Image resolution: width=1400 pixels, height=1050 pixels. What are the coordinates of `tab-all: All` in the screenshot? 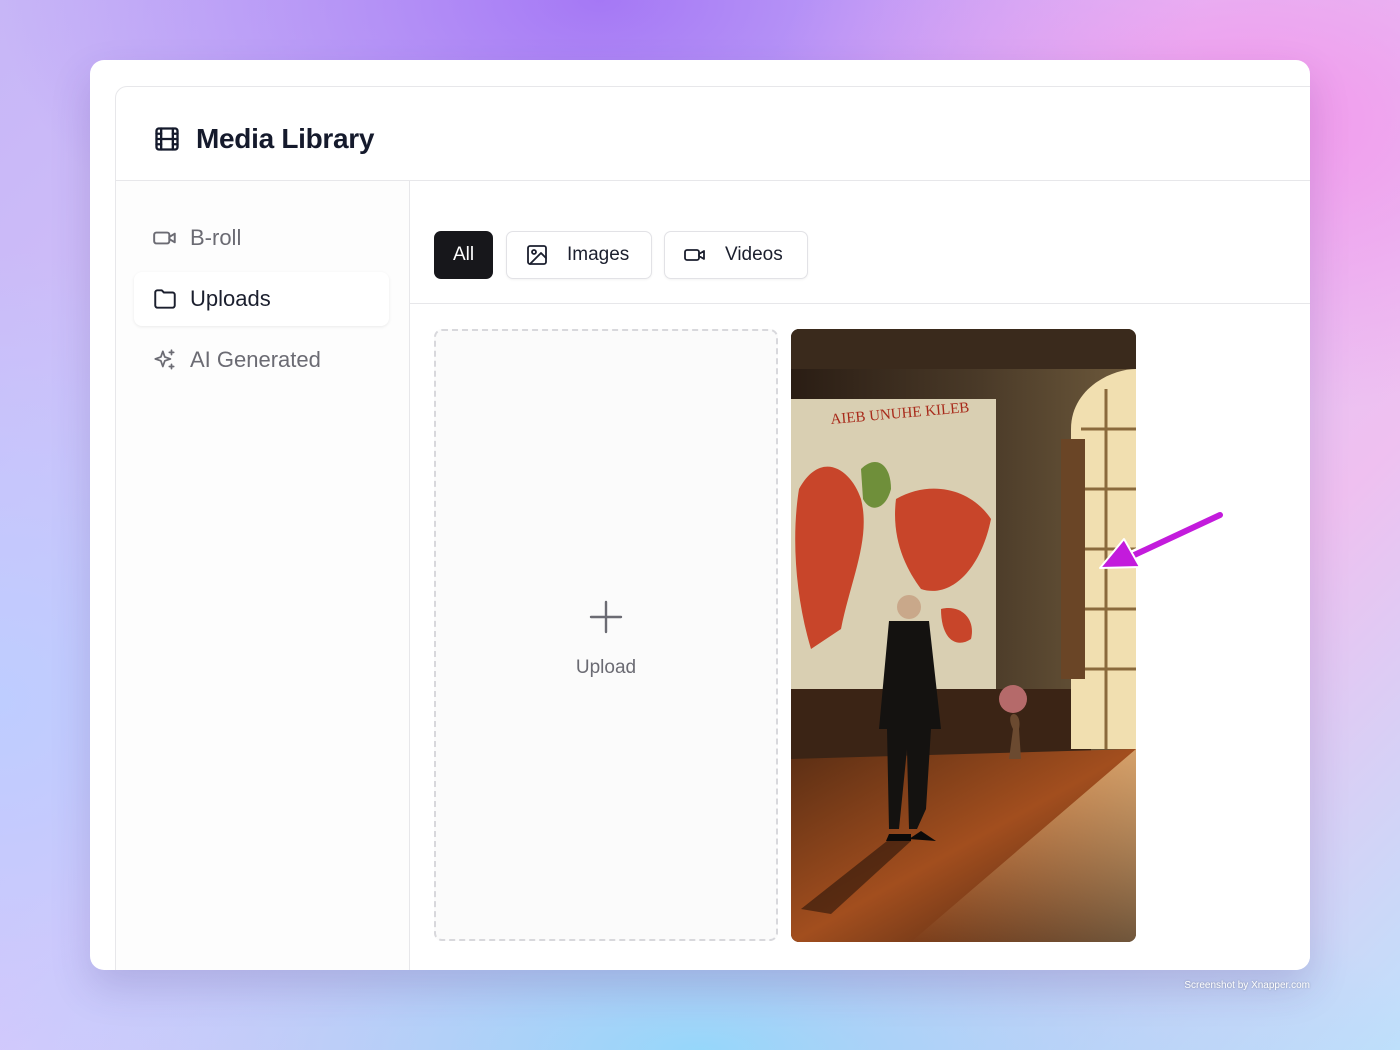 It's located at (463, 255).